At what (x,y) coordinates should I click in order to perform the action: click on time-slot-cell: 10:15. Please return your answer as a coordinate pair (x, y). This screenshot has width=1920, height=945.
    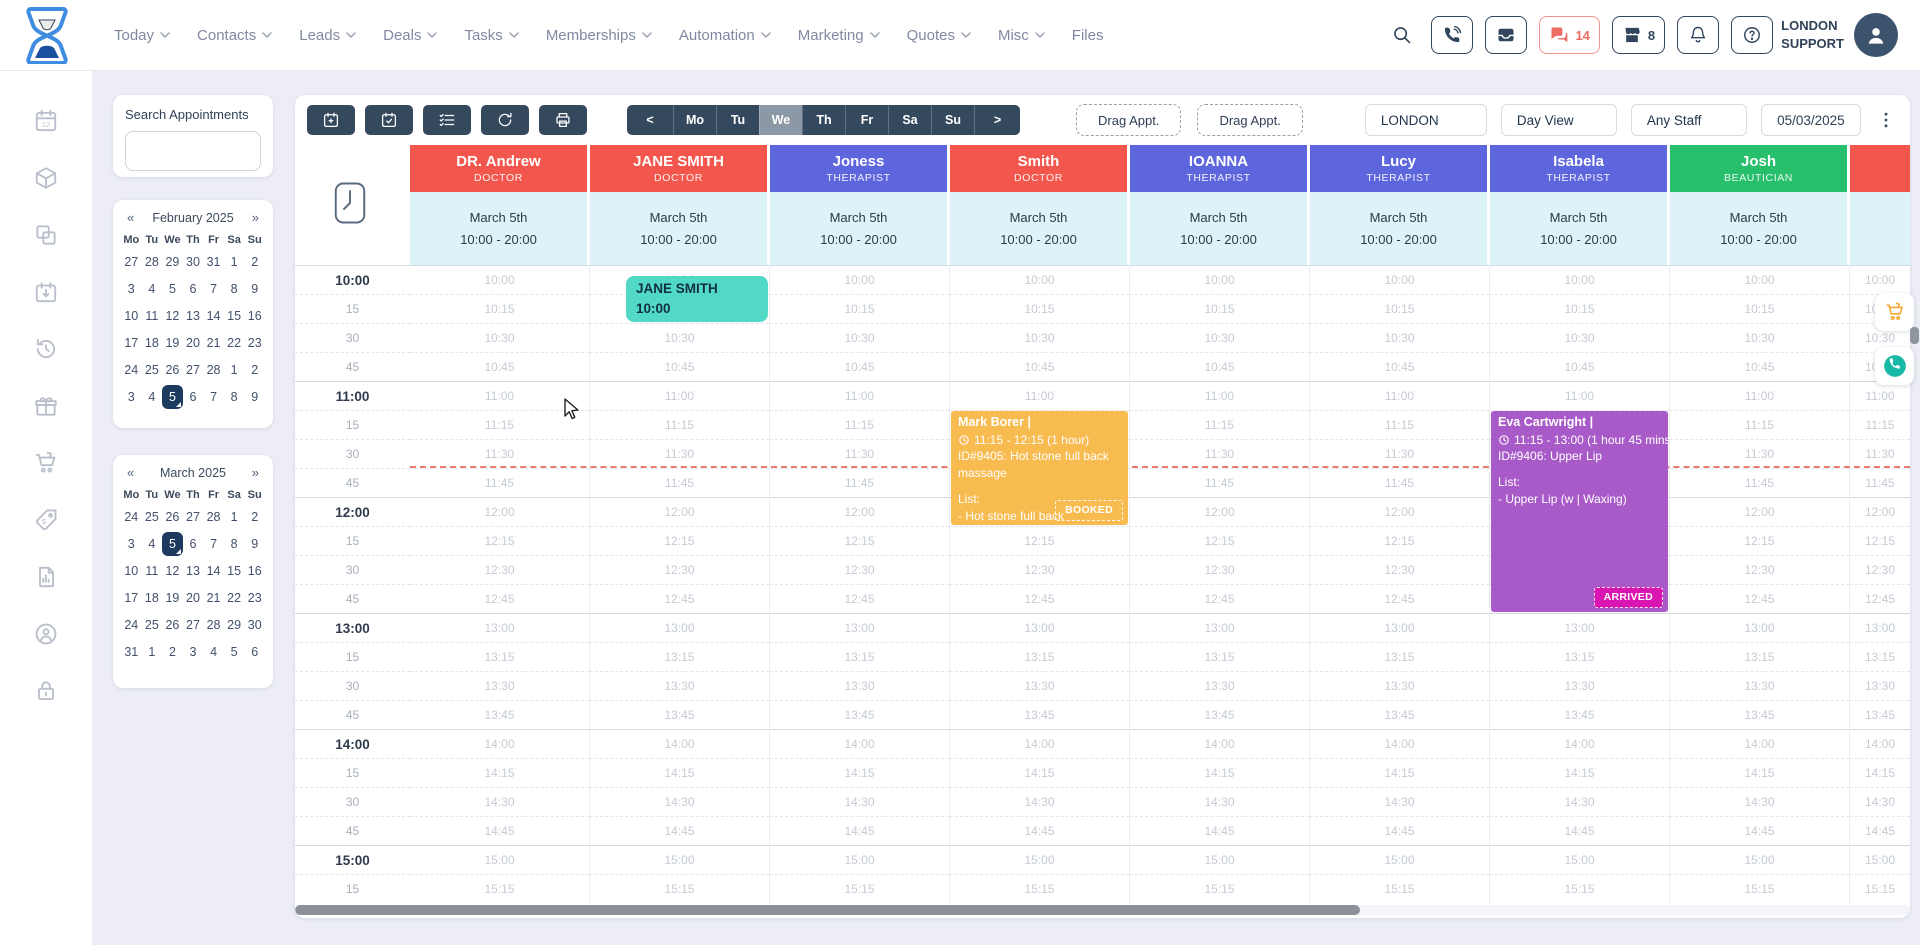
    Looking at the image, I should click on (1399, 308).